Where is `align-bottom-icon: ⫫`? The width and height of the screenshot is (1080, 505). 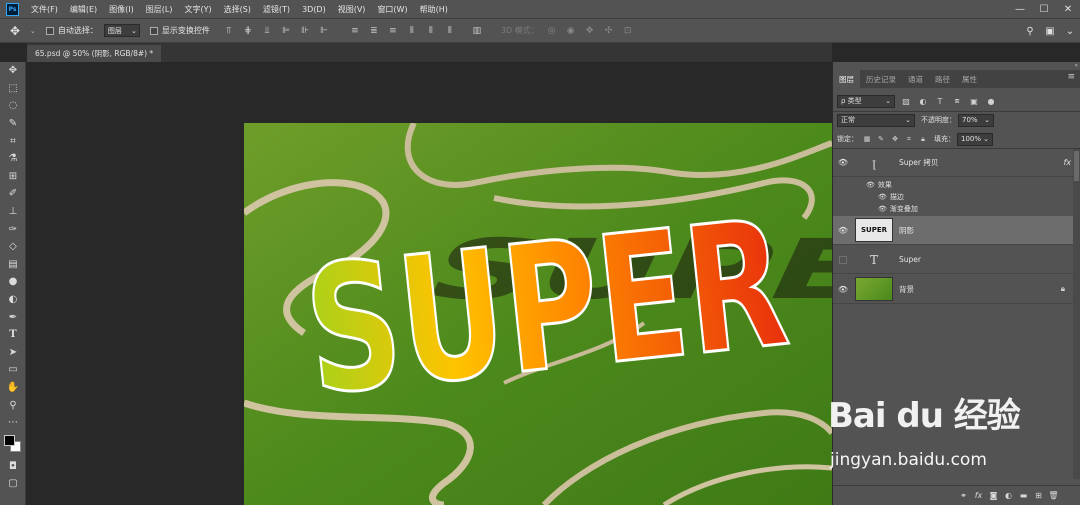
align-bottom-icon: ⫫ is located at coordinates (267, 31).